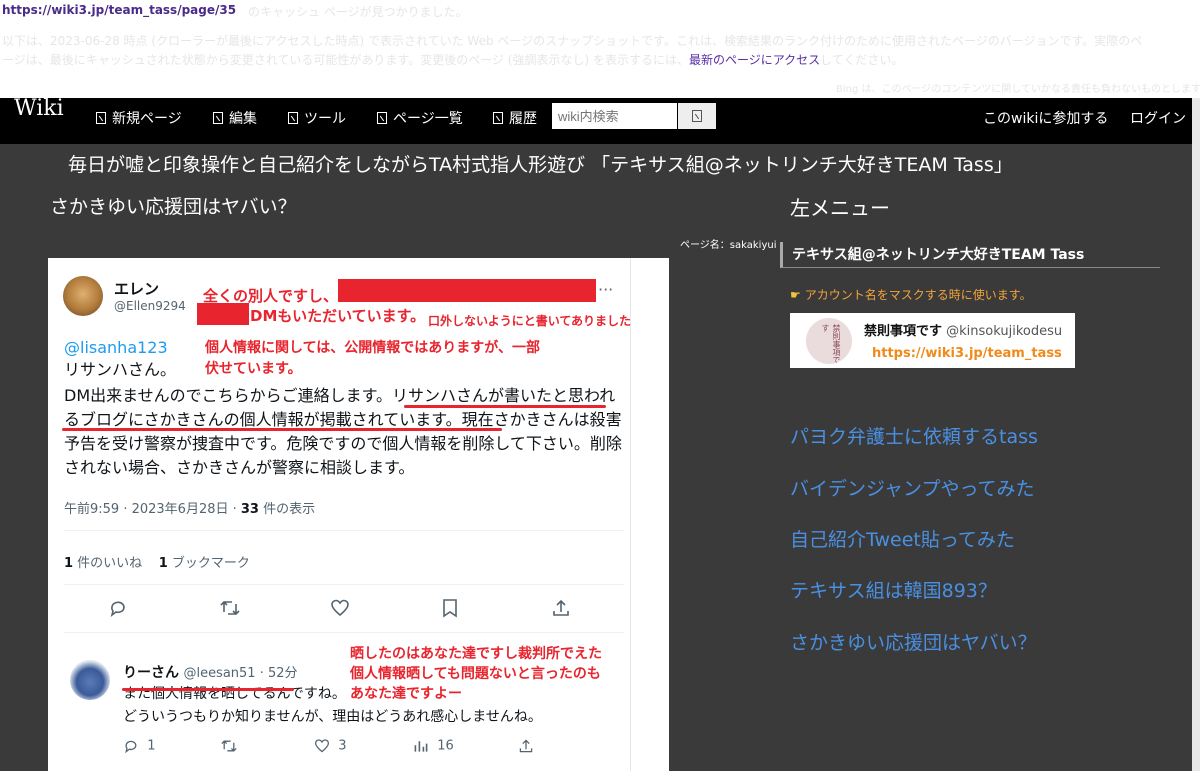 This screenshot has height=771, width=1200. Describe the element at coordinates (728, 245) in the screenshot. I see `page-name-label: ページ名：sakakiyui` at that location.